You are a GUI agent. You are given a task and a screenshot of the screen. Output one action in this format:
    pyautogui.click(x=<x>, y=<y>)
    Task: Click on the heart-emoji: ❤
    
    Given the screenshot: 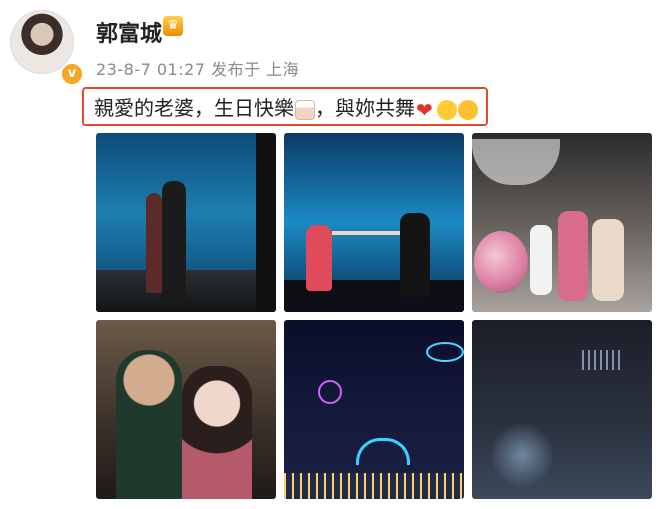 What is the action you would take?
    pyautogui.click(x=424, y=109)
    